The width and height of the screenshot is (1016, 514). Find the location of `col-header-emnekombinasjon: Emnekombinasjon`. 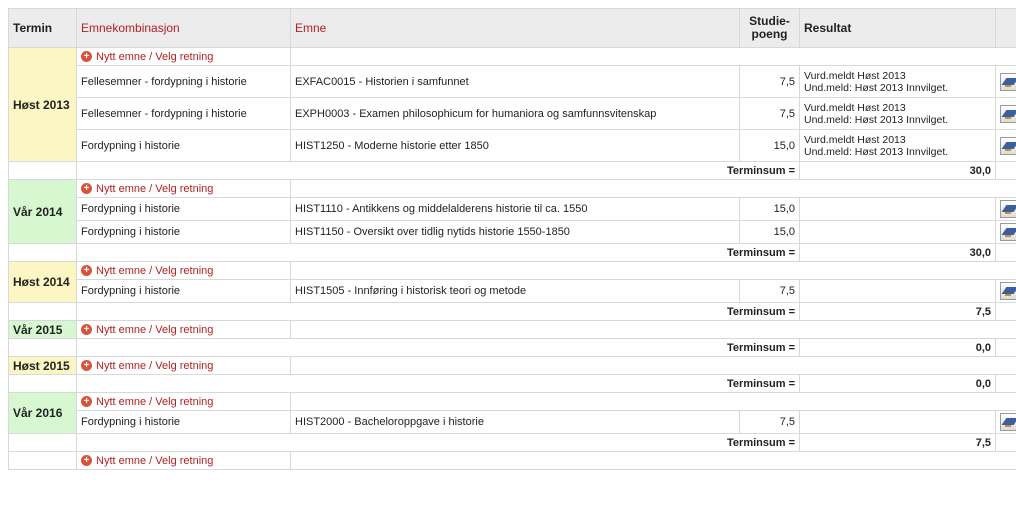

col-header-emnekombinasjon: Emnekombinasjon is located at coordinates (183, 28).